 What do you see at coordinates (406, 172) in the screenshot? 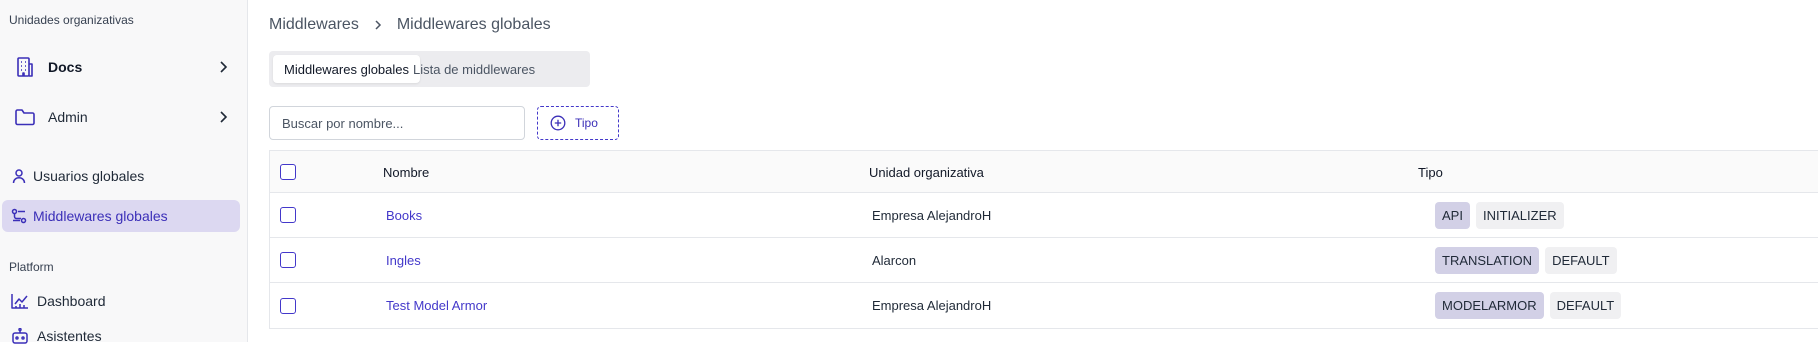
I see `column-header-nombre: Nombre` at bounding box center [406, 172].